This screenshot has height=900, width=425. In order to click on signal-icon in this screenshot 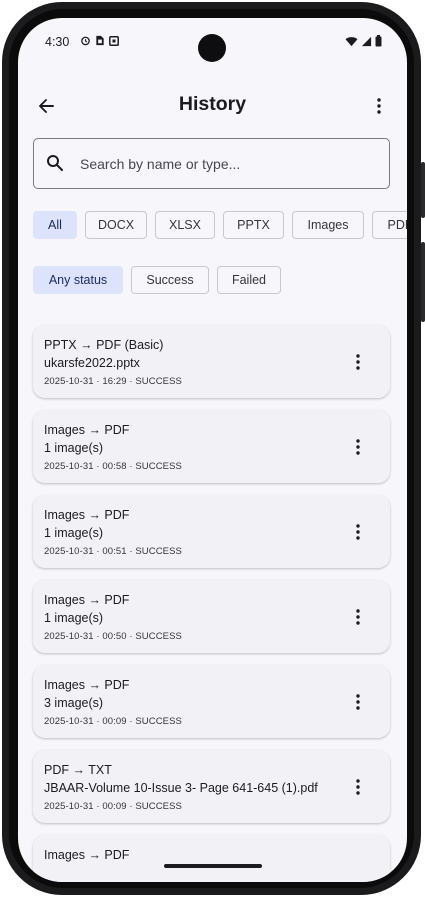, I will do `click(366, 41)`.